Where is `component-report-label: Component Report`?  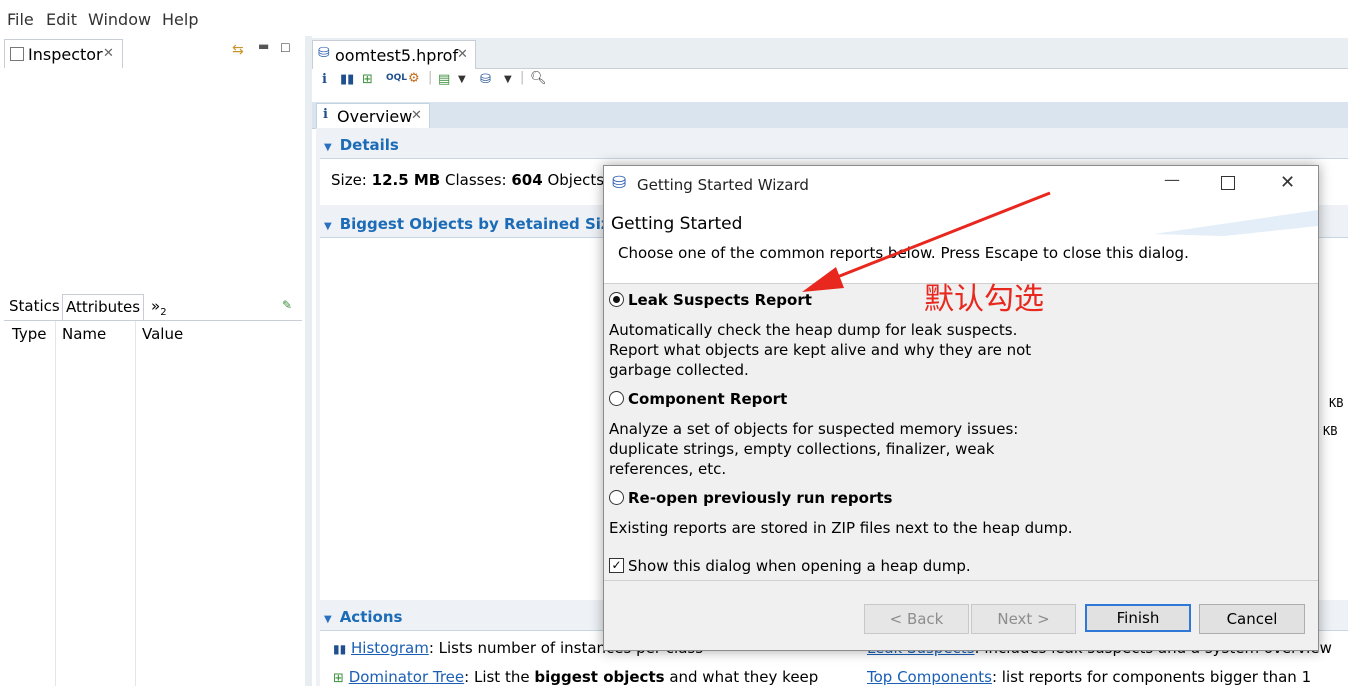 component-report-label: Component Report is located at coordinates (707, 399).